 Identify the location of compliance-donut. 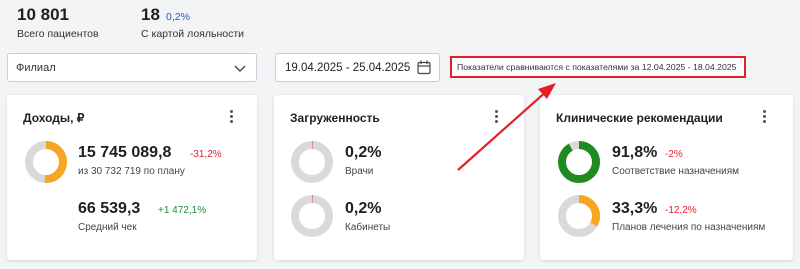
(579, 162).